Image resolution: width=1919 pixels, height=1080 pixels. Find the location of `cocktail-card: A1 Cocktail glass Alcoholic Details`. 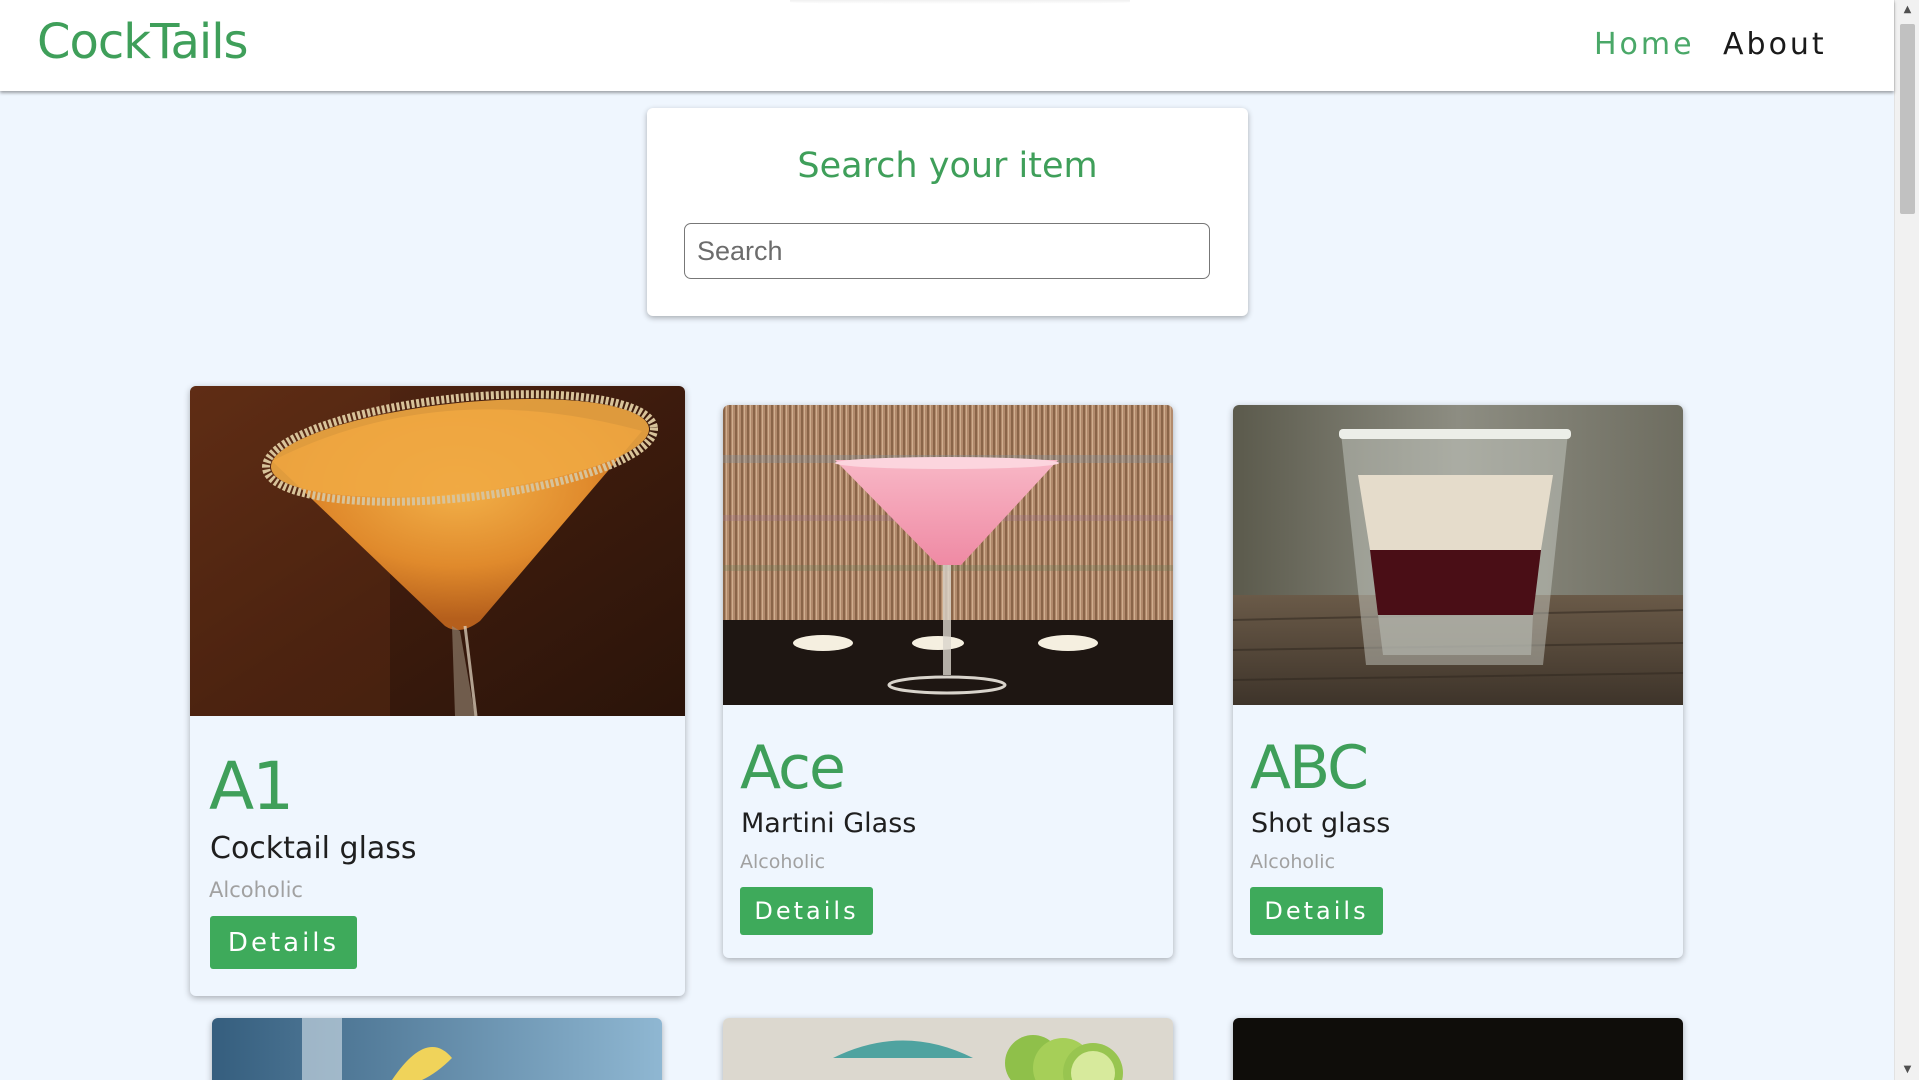

cocktail-card: A1 Cocktail glass Alcoholic Details is located at coordinates (437, 691).